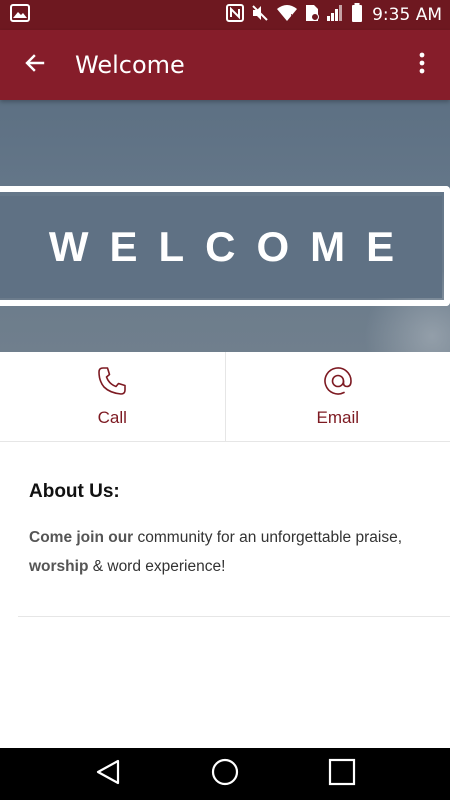 Image resolution: width=450 pixels, height=800 pixels. I want to click on app-bar: Welcome, so click(225, 65).